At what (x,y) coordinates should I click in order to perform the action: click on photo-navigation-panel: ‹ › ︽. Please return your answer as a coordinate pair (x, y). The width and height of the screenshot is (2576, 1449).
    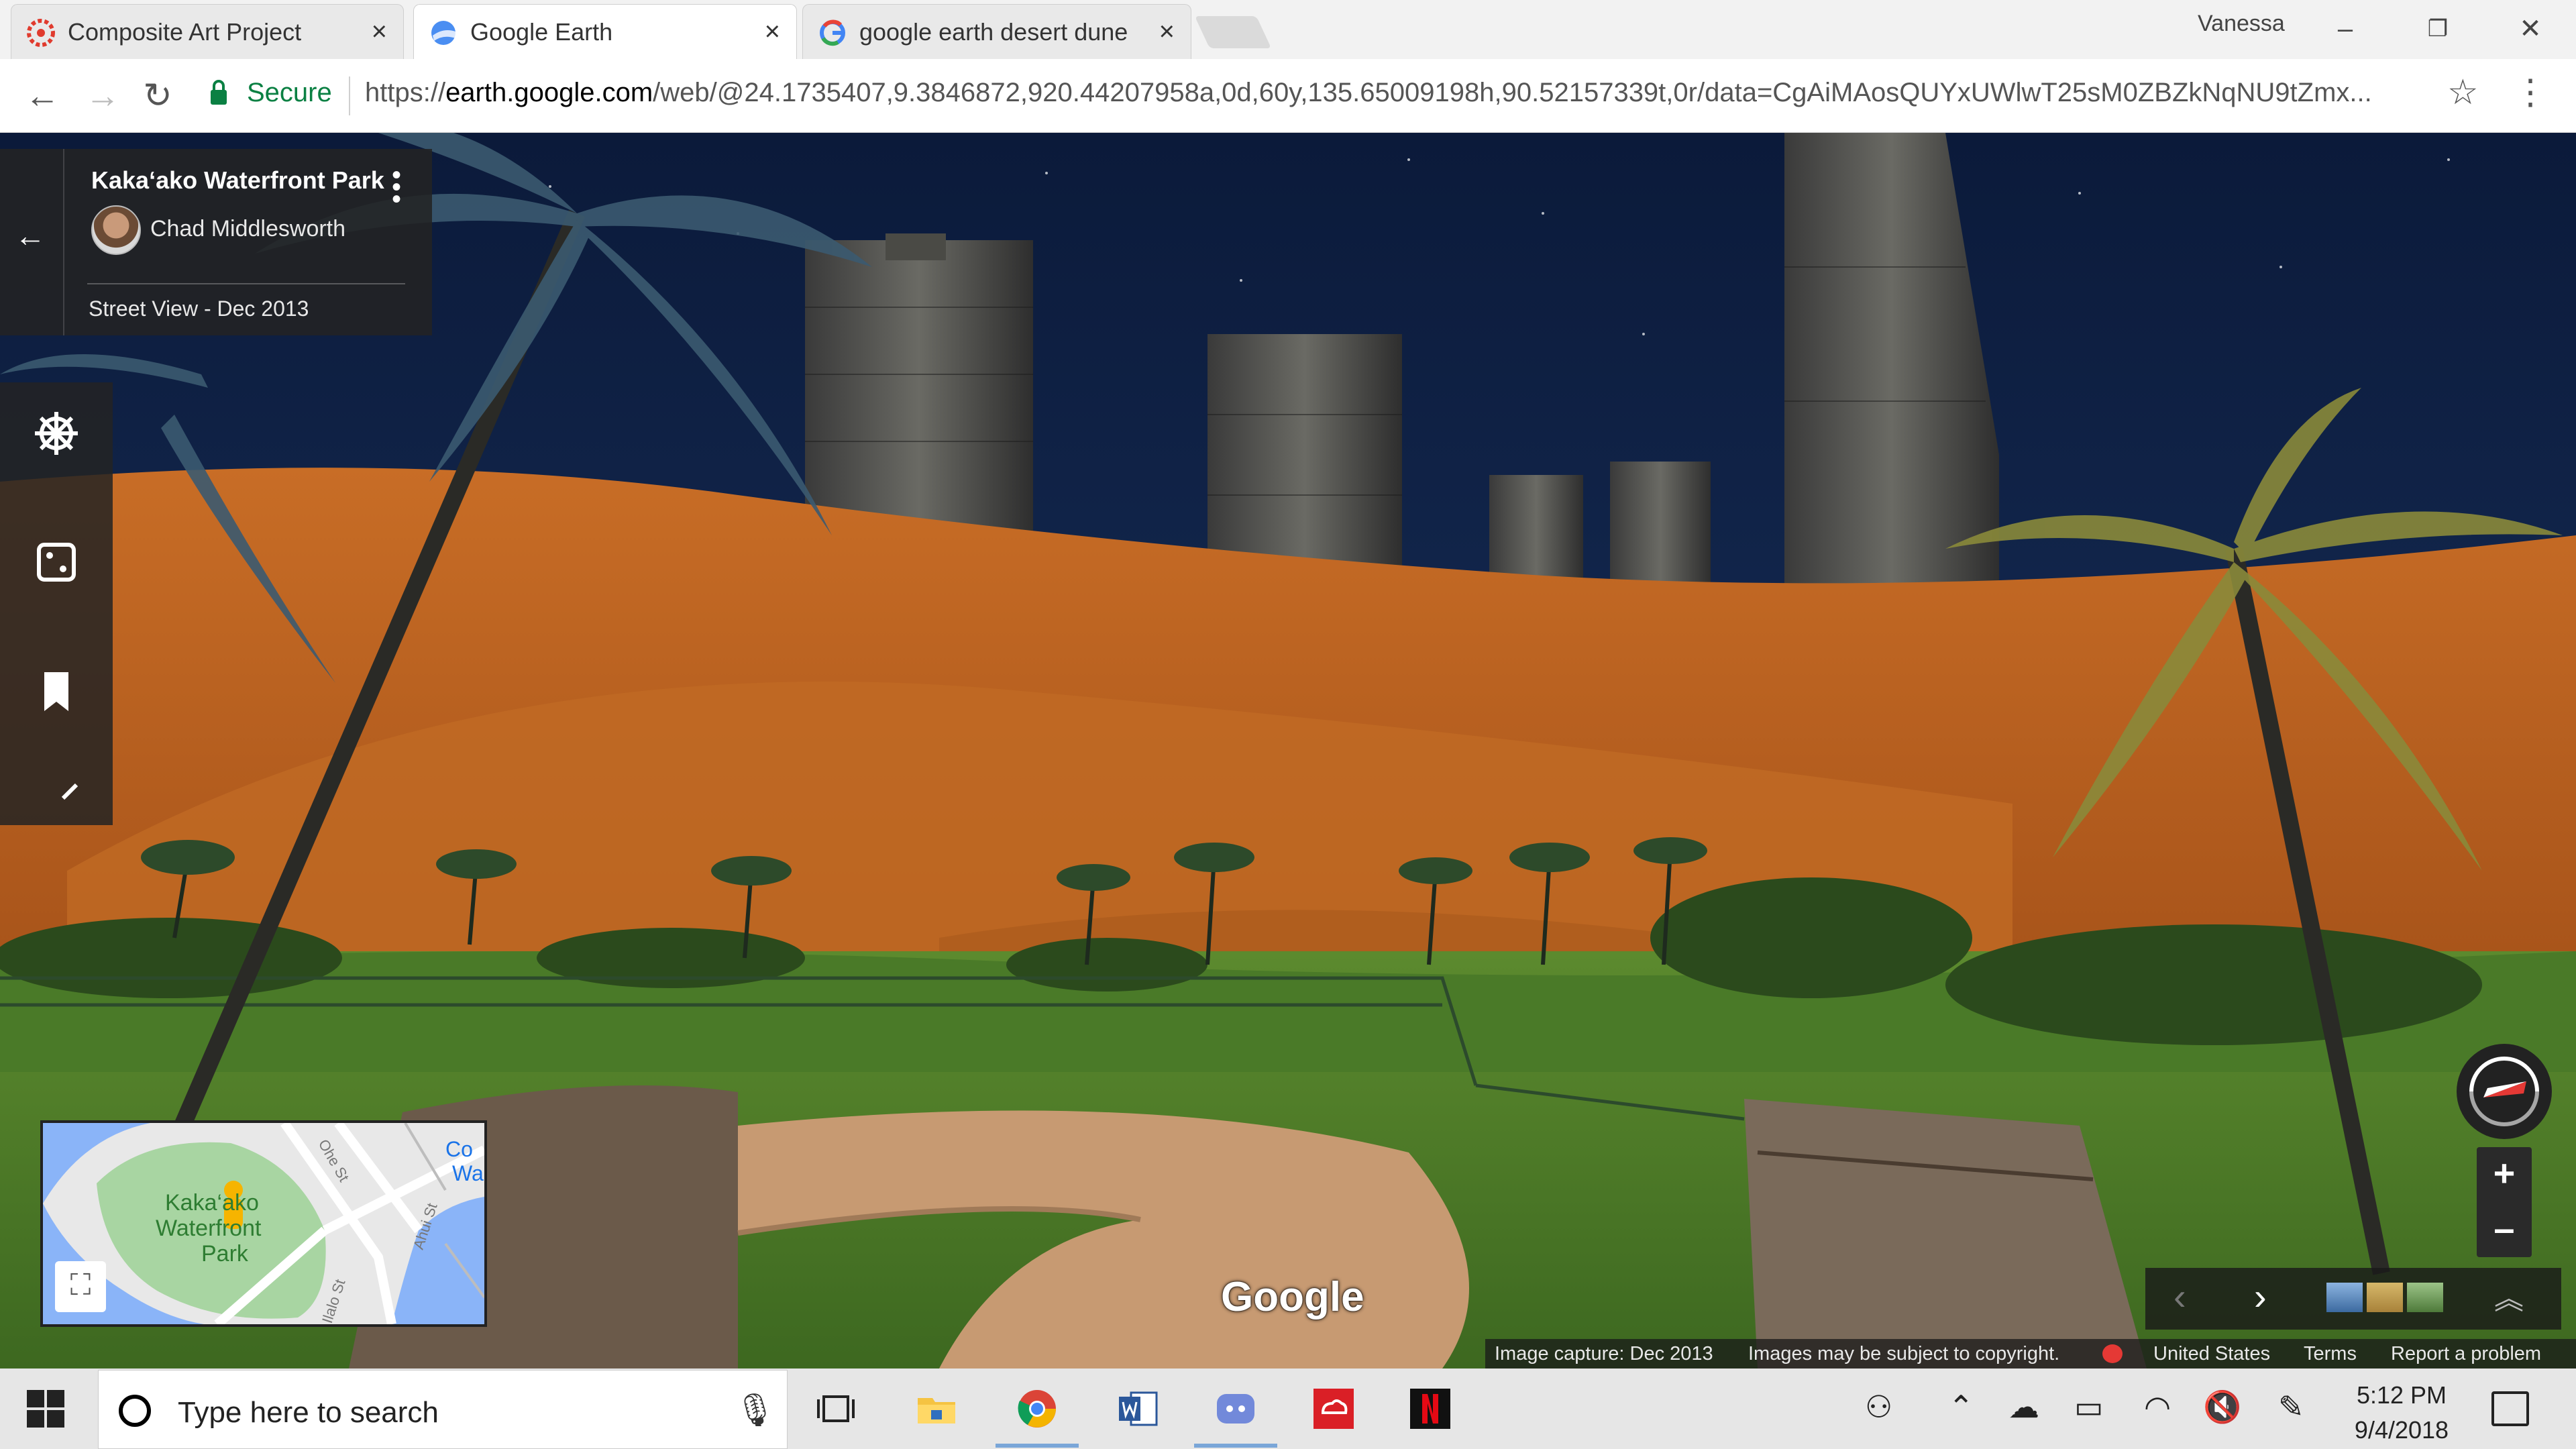
    Looking at the image, I should click on (2353, 1299).